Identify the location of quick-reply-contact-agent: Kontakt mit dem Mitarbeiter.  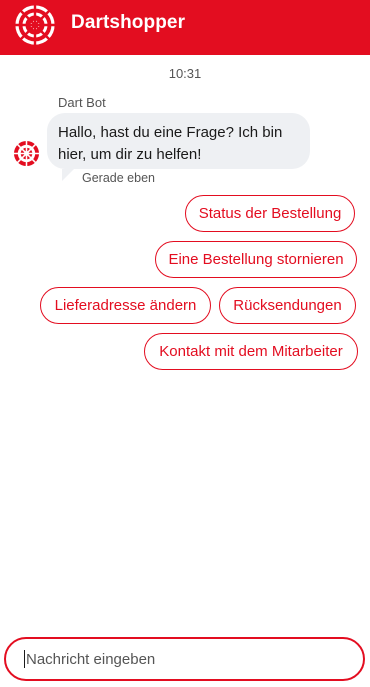
(251, 351).